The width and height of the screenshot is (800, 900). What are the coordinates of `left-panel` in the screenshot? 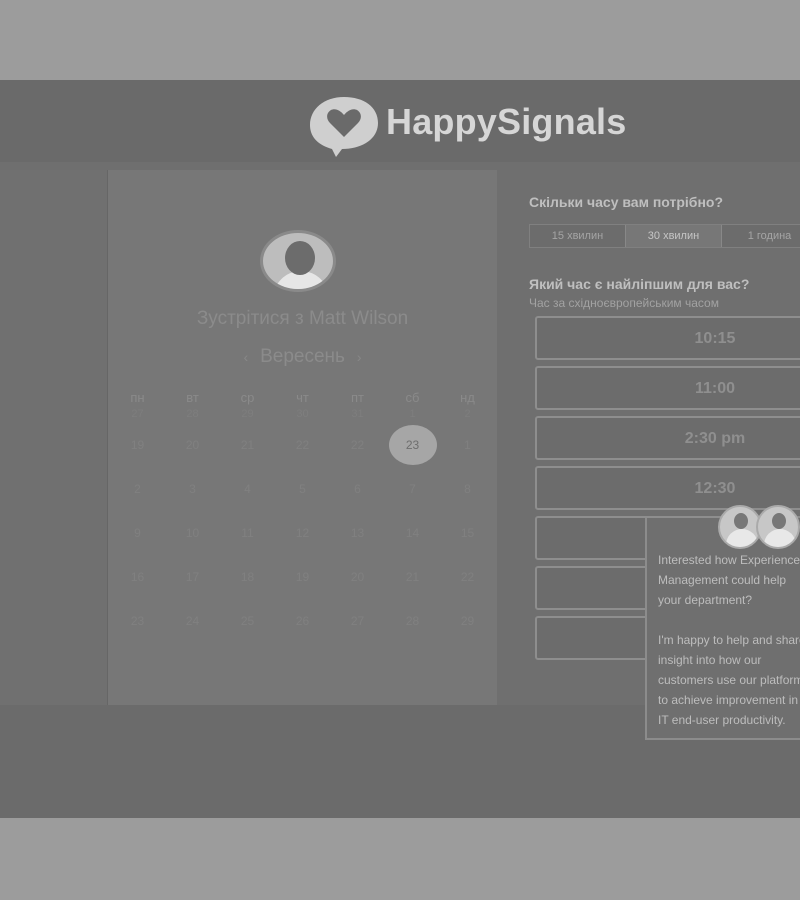 It's located at (54, 437).